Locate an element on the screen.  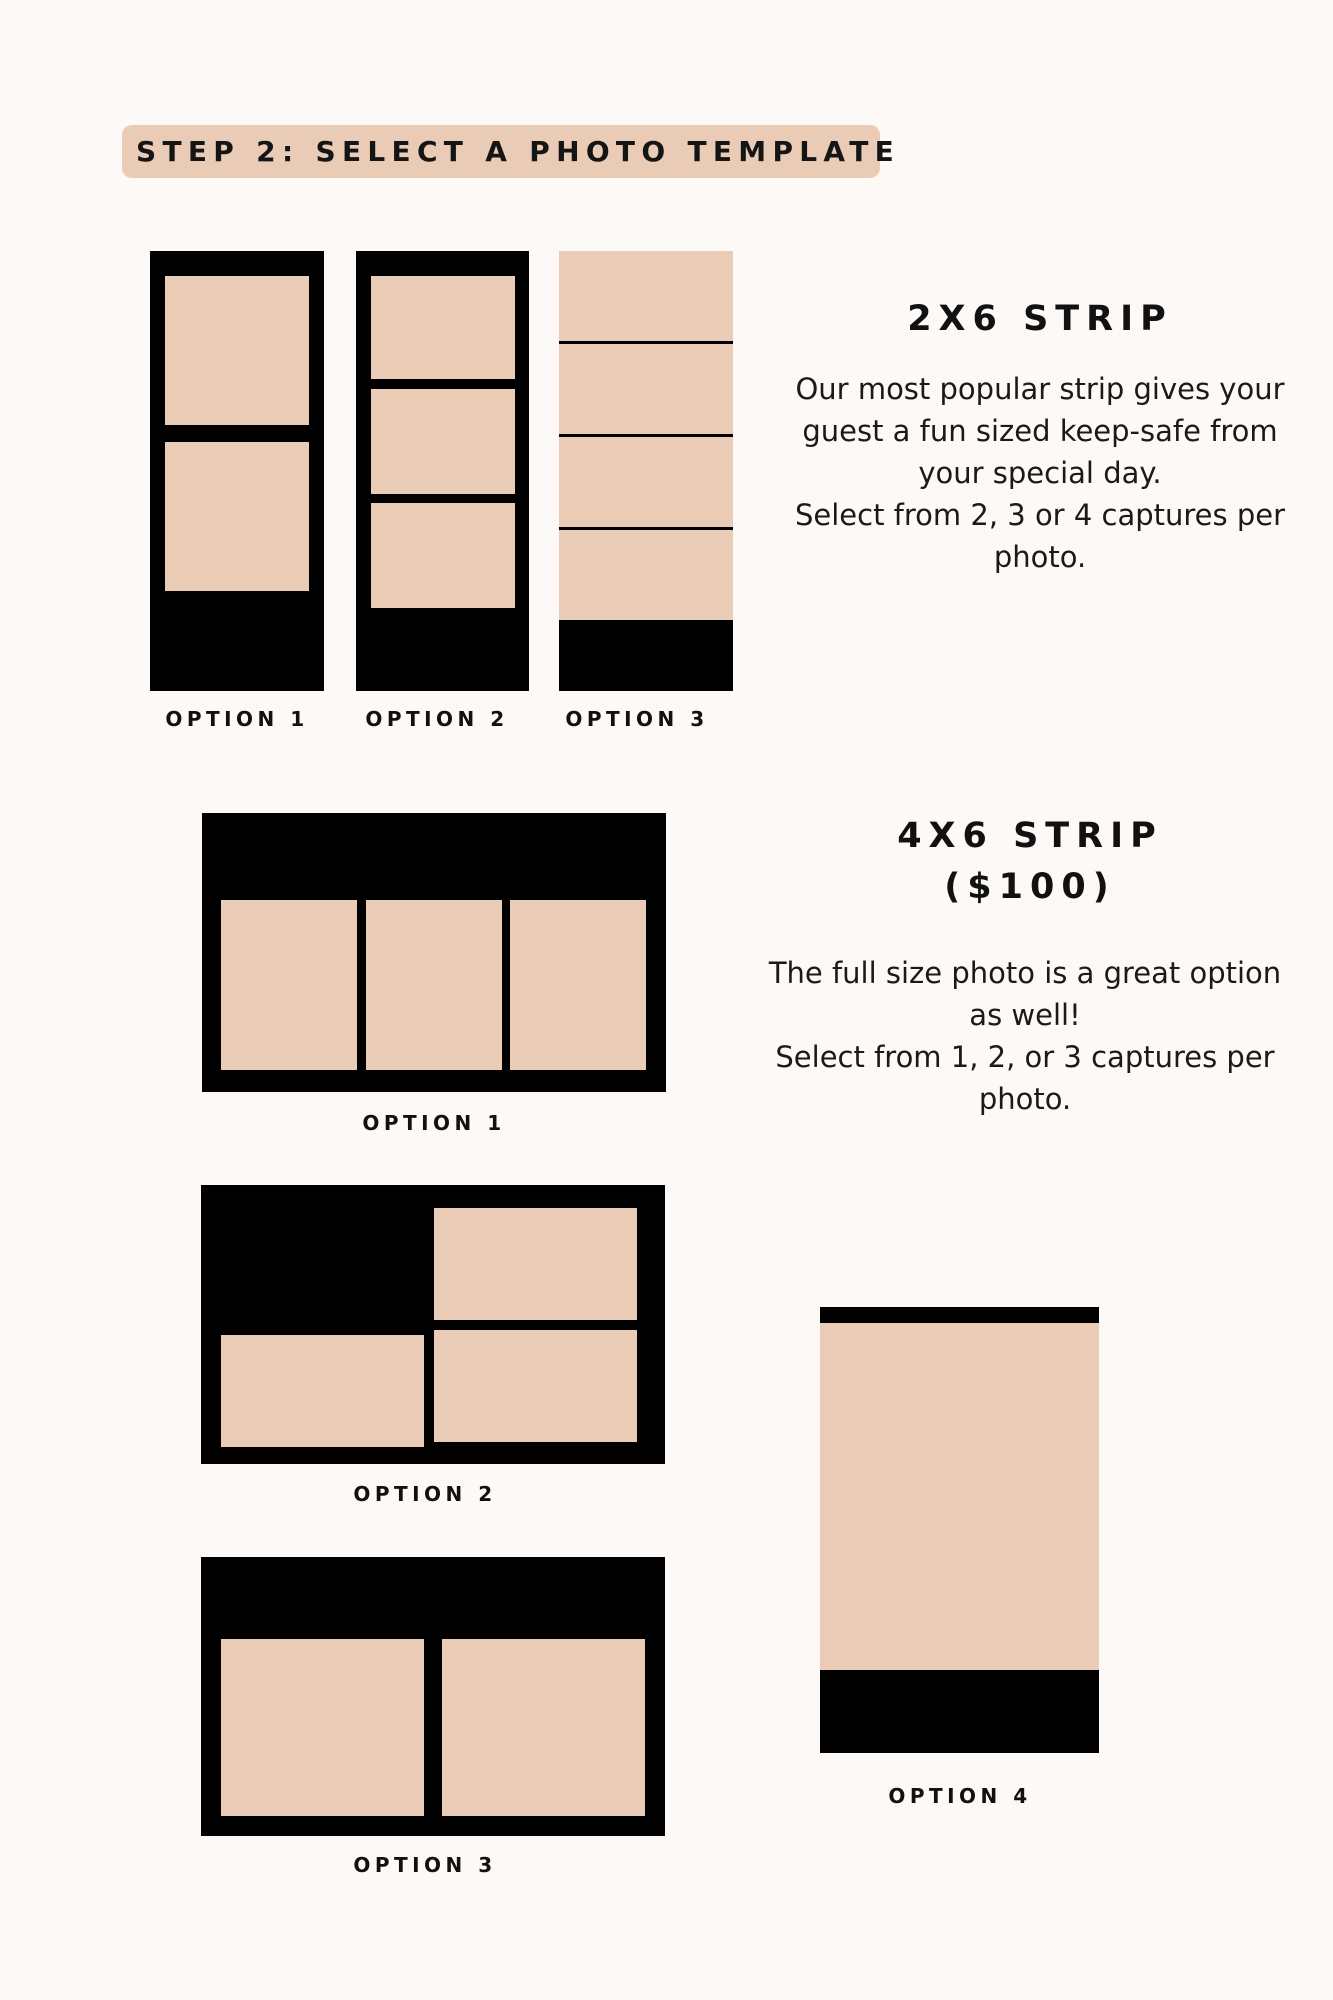
template-4x6-option-2-label: OPTION 2 is located at coordinates (425, 1494).